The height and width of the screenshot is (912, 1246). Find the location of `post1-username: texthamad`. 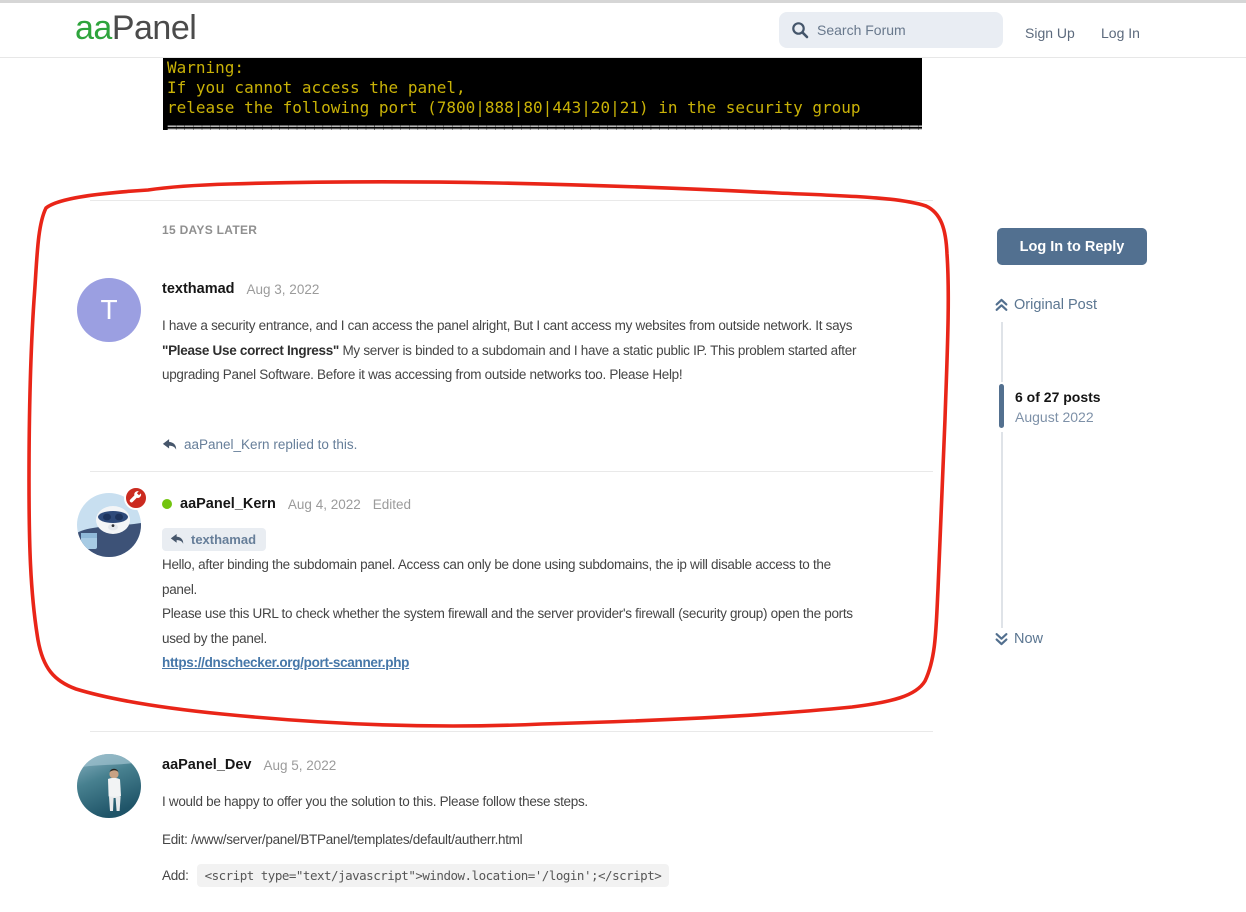

post1-username: texthamad is located at coordinates (198, 289).